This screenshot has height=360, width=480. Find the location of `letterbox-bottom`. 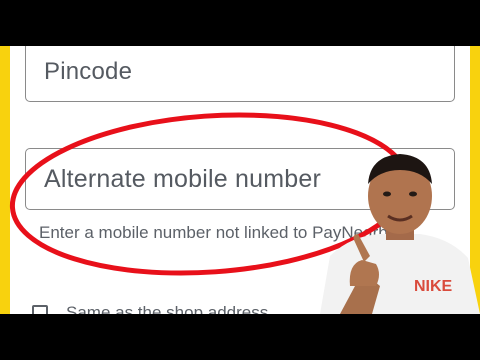

letterbox-bottom is located at coordinates (240, 337).